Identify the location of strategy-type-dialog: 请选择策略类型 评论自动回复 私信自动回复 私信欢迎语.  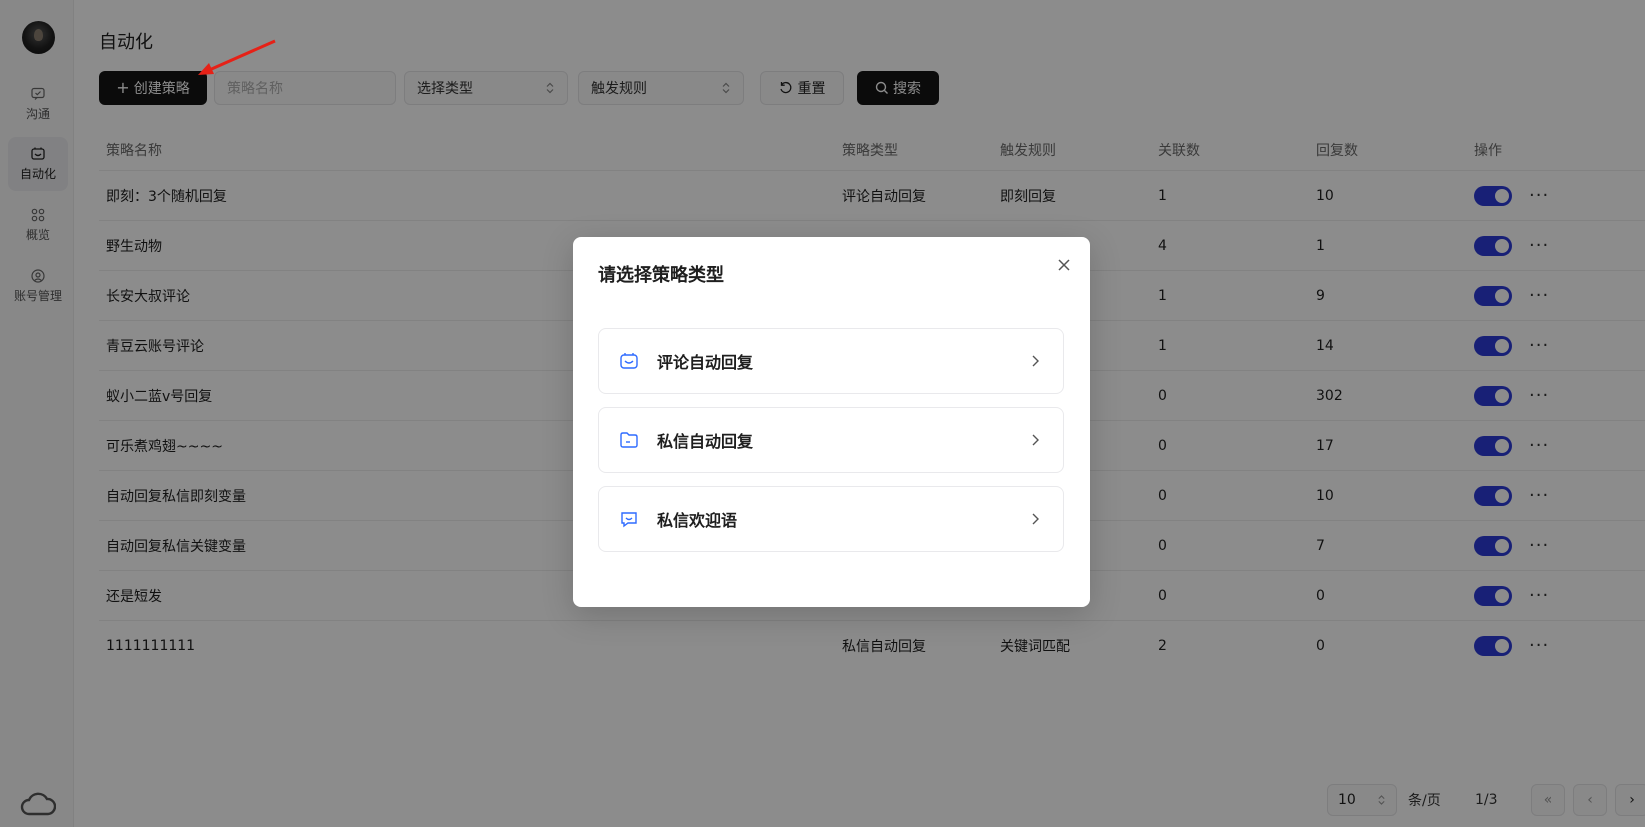
(831, 422).